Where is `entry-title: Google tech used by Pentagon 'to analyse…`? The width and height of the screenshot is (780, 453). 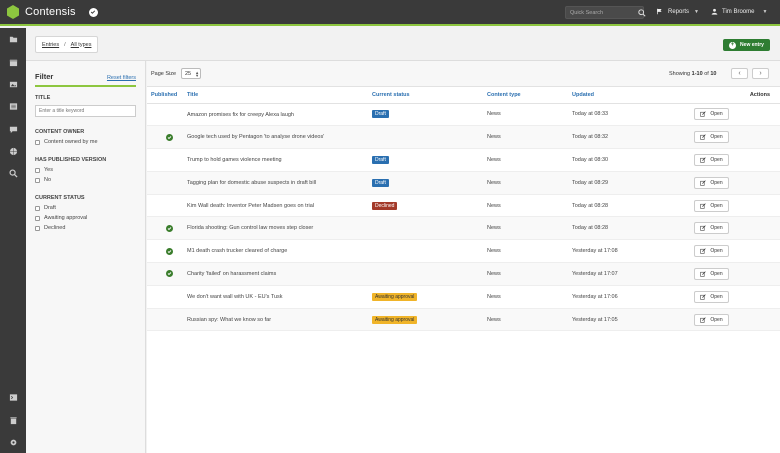 entry-title: Google tech used by Pentagon 'to analyse… is located at coordinates (255, 137).